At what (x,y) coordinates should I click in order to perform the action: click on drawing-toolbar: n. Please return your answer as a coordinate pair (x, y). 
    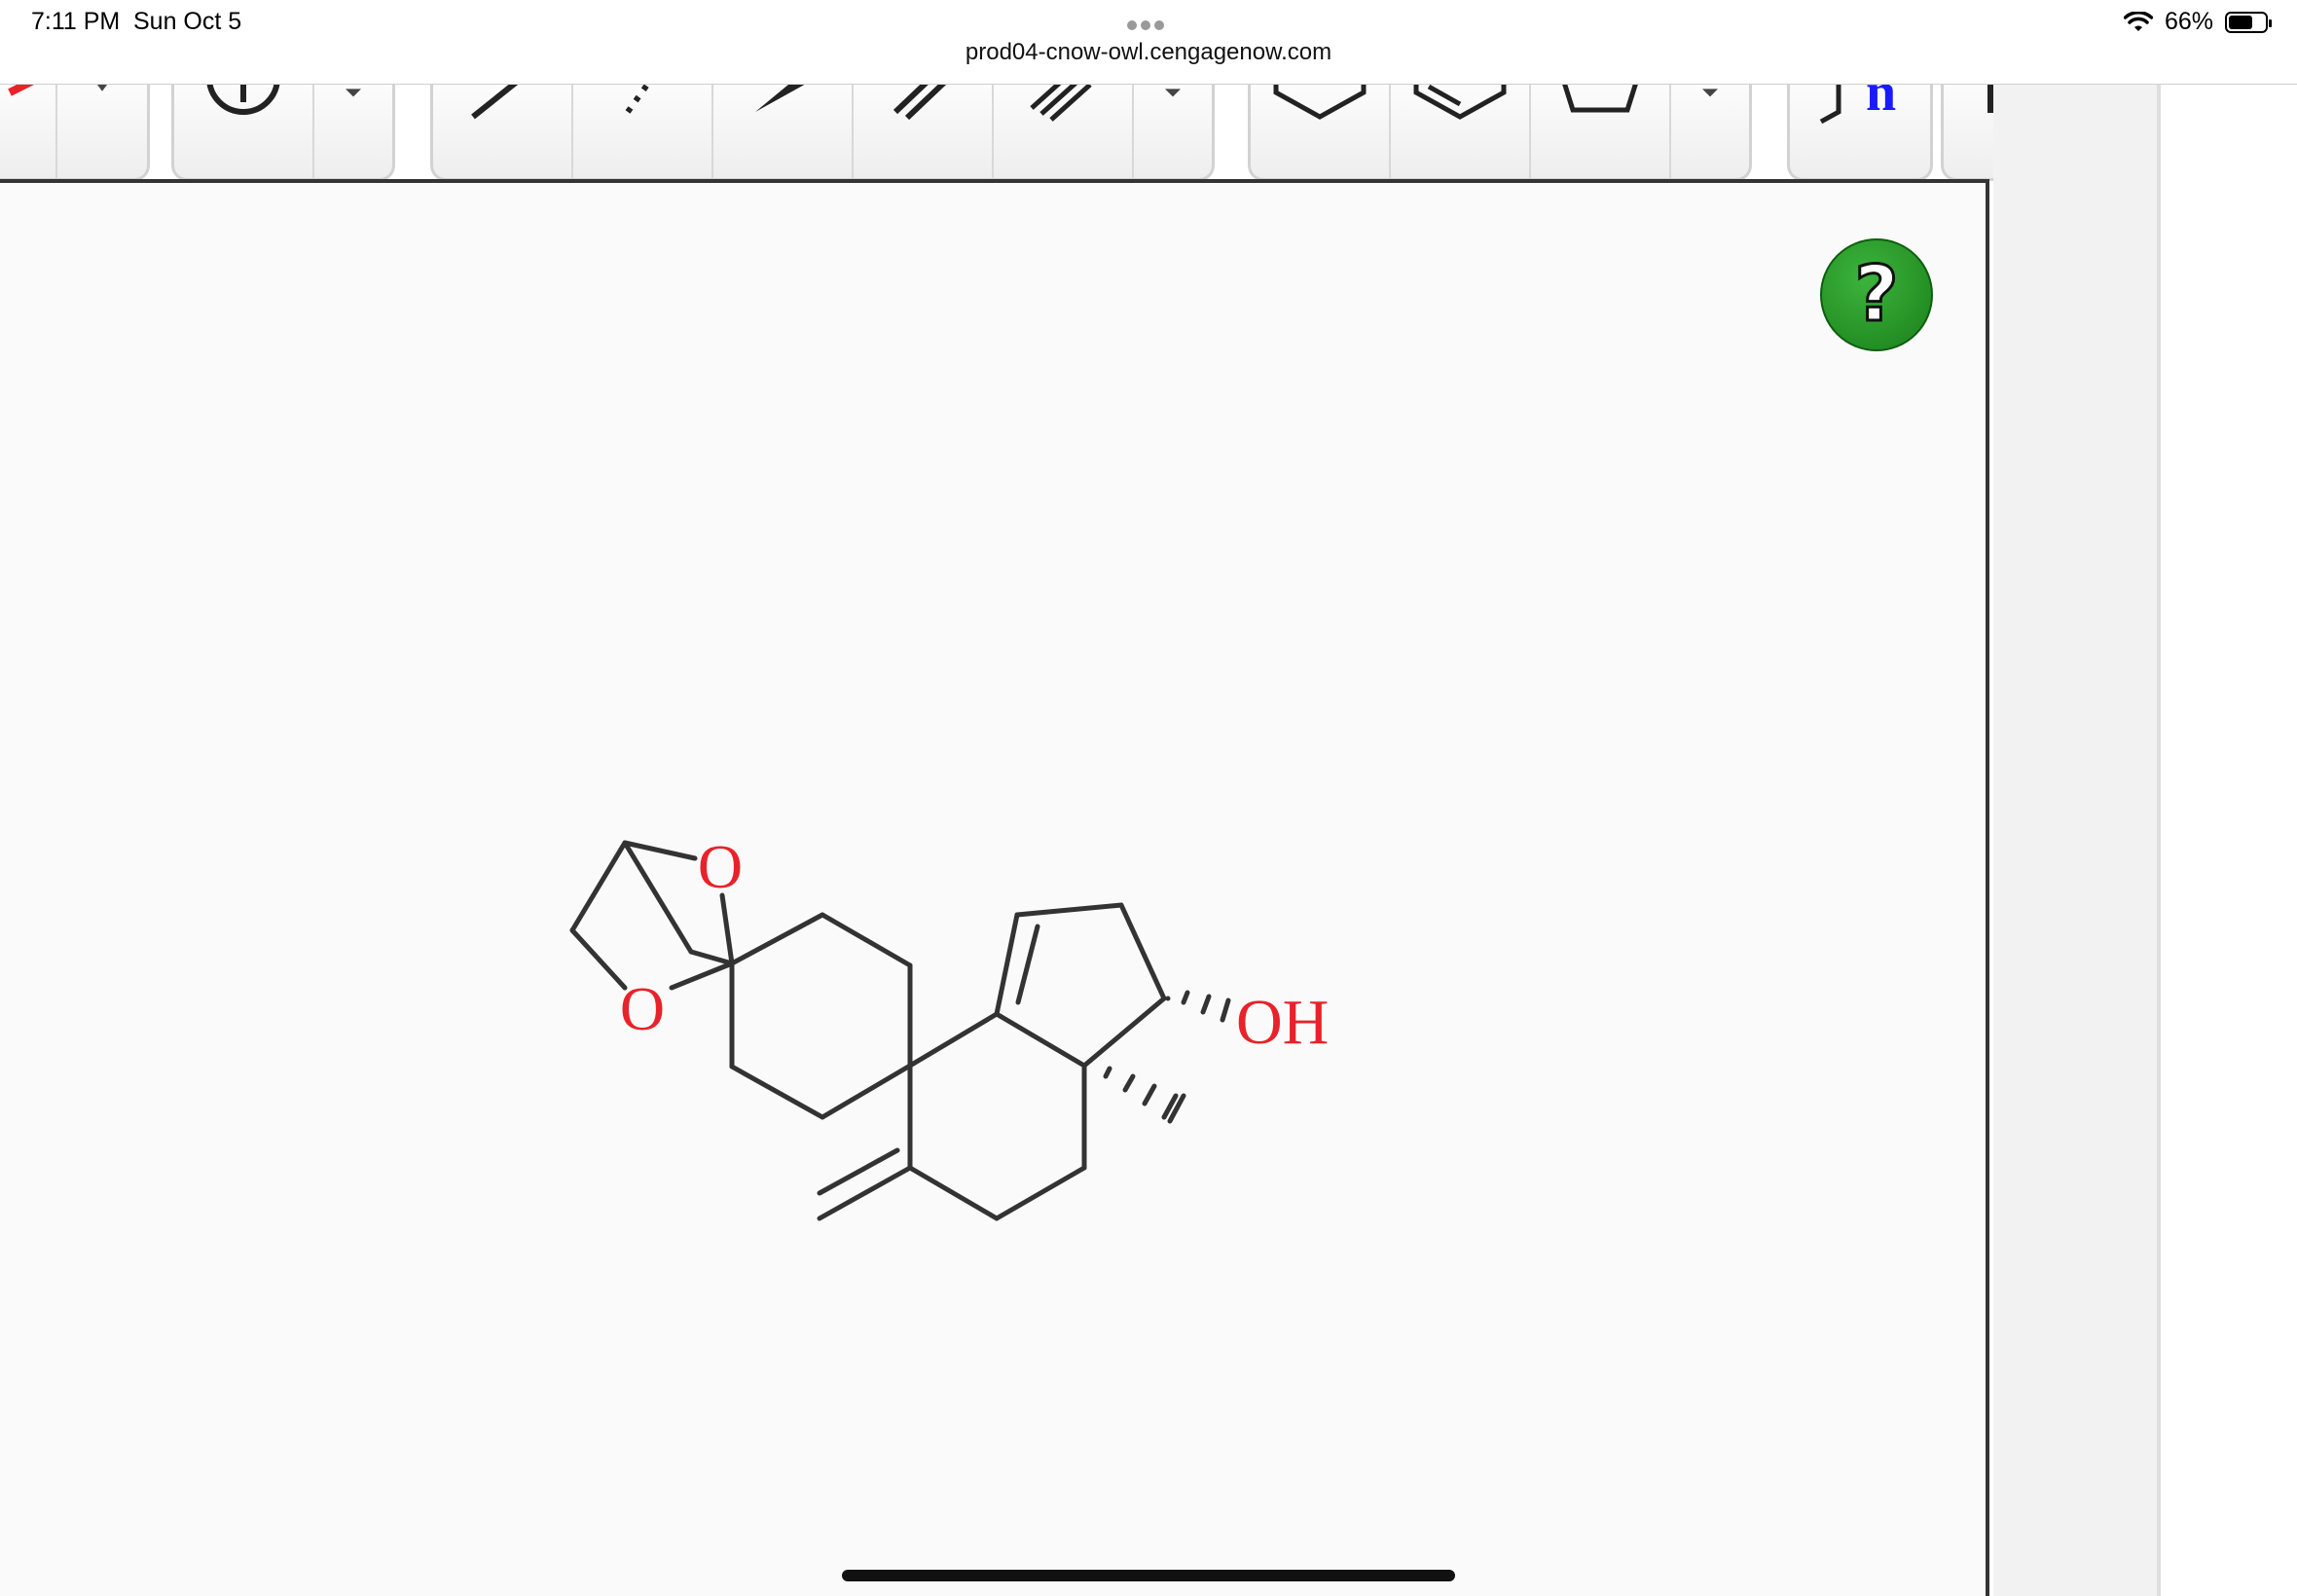
    Looking at the image, I should click on (1061, 123).